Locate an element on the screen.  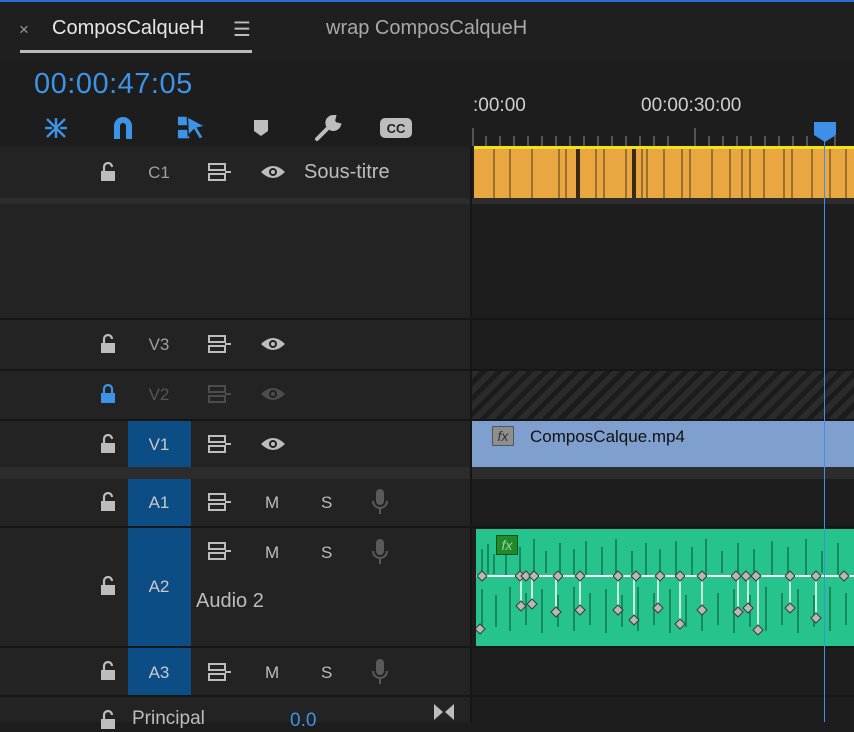
linked-selection-icon is located at coordinates (192, 128).